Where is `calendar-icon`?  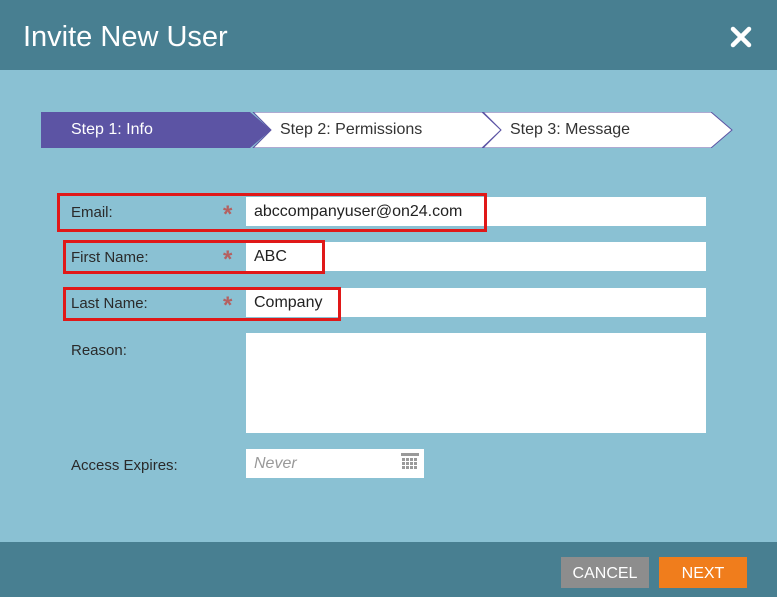
calendar-icon is located at coordinates (410, 462).